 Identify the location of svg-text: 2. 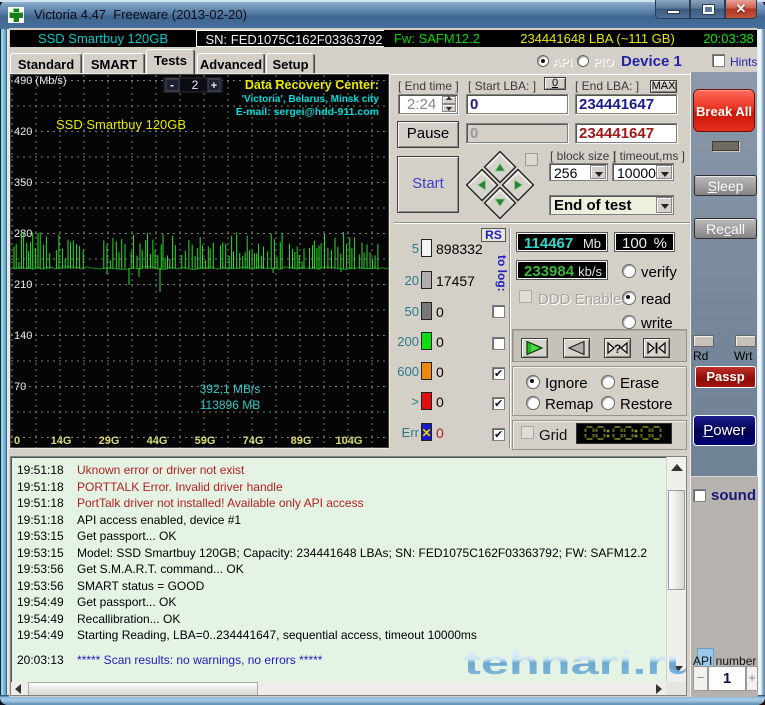
(195, 85).